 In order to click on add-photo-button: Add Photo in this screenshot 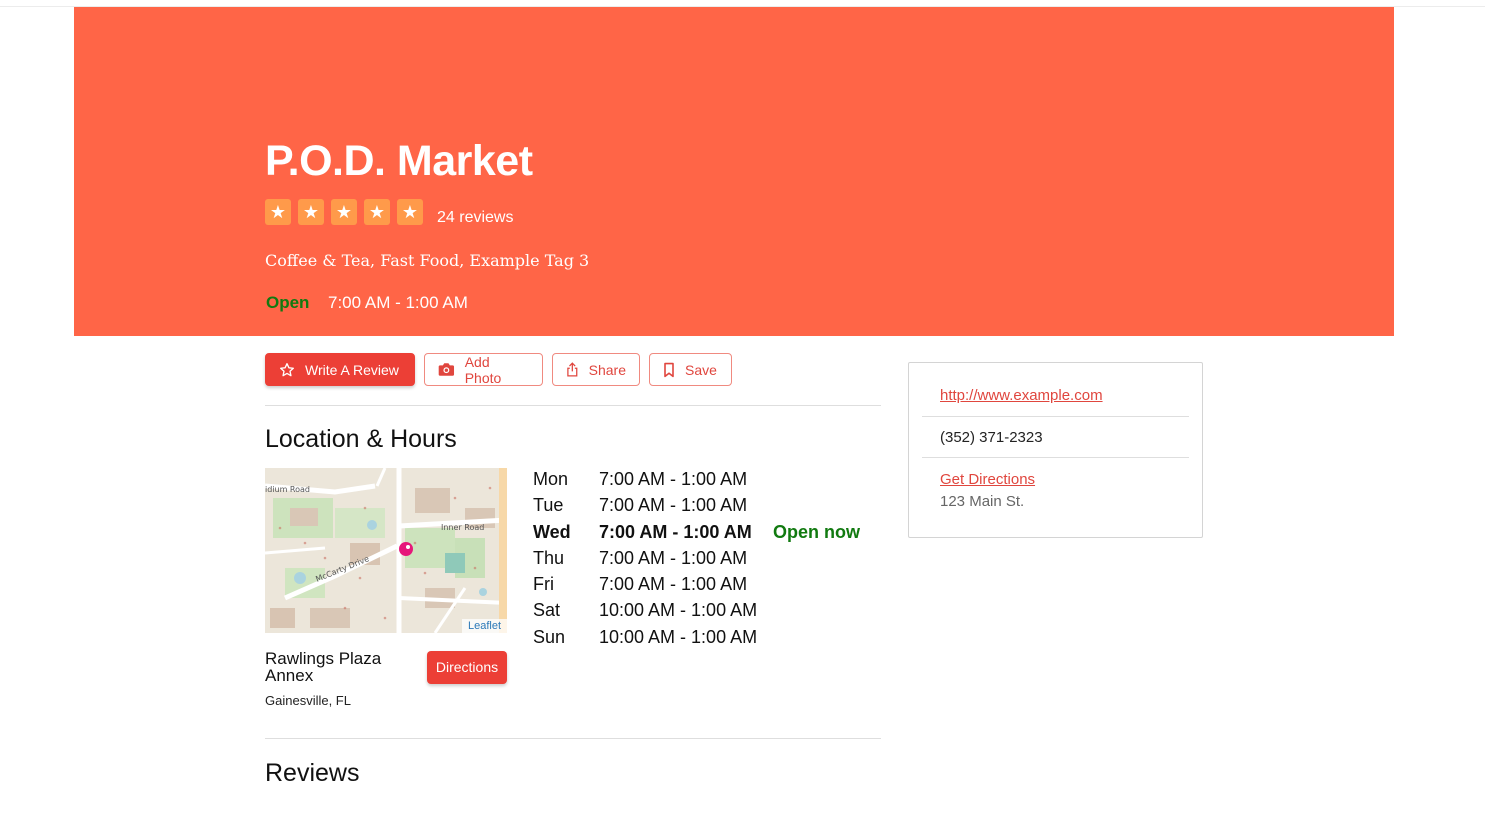, I will do `click(483, 369)`.